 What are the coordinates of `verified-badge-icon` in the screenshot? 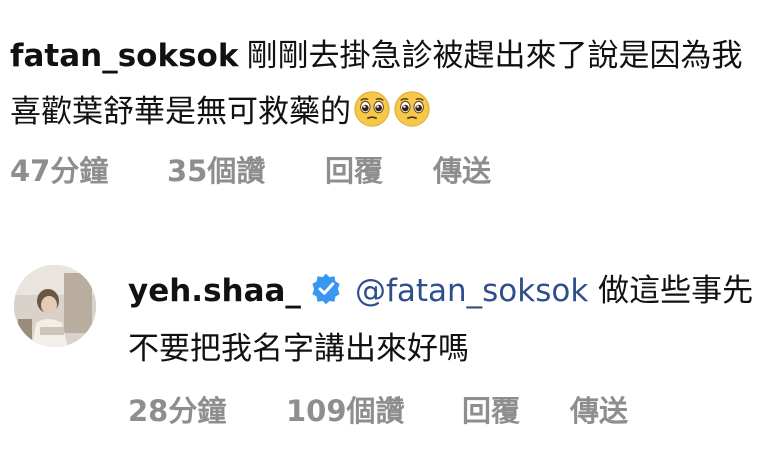 It's located at (326, 289).